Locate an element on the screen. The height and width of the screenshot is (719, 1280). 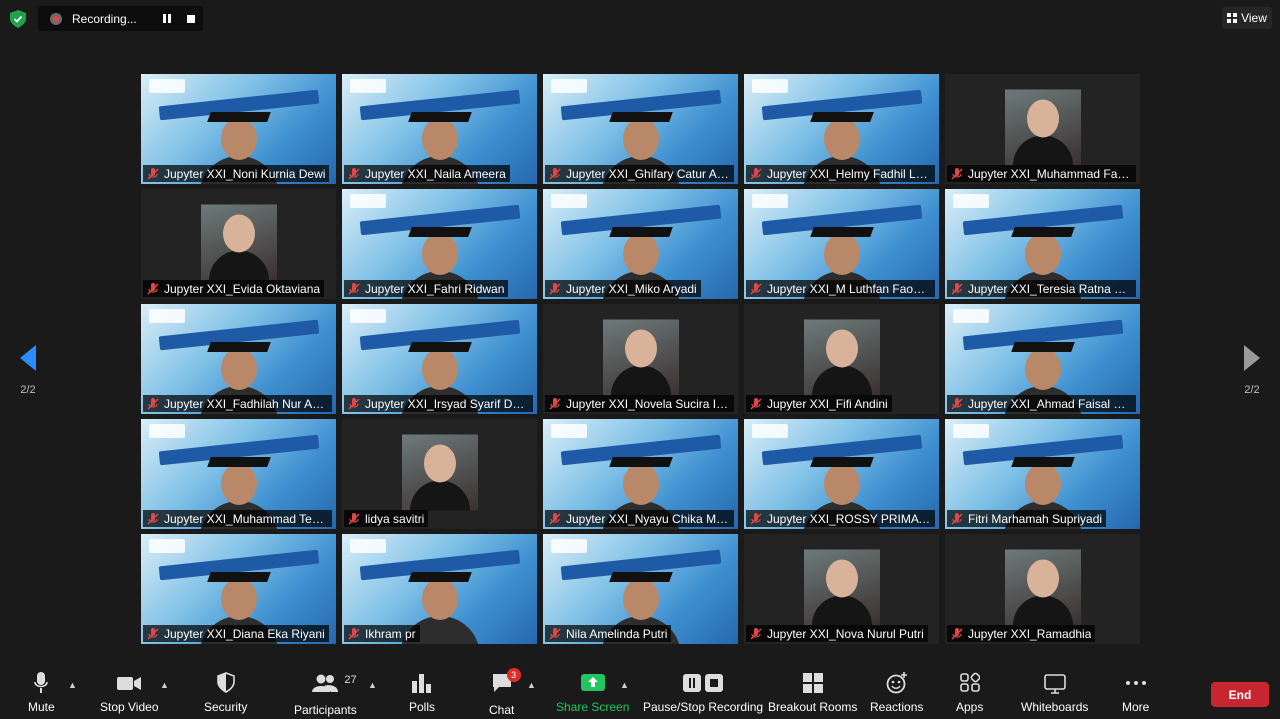
chat-options-caret: ▲ is located at coordinates (531, 685).